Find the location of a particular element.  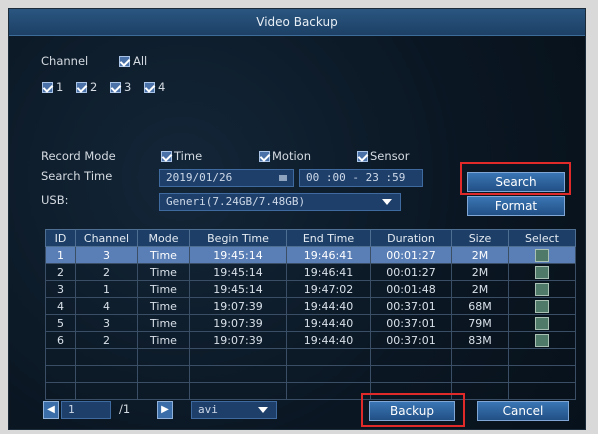

cell-duration: 00:01:48 is located at coordinates (411, 289).